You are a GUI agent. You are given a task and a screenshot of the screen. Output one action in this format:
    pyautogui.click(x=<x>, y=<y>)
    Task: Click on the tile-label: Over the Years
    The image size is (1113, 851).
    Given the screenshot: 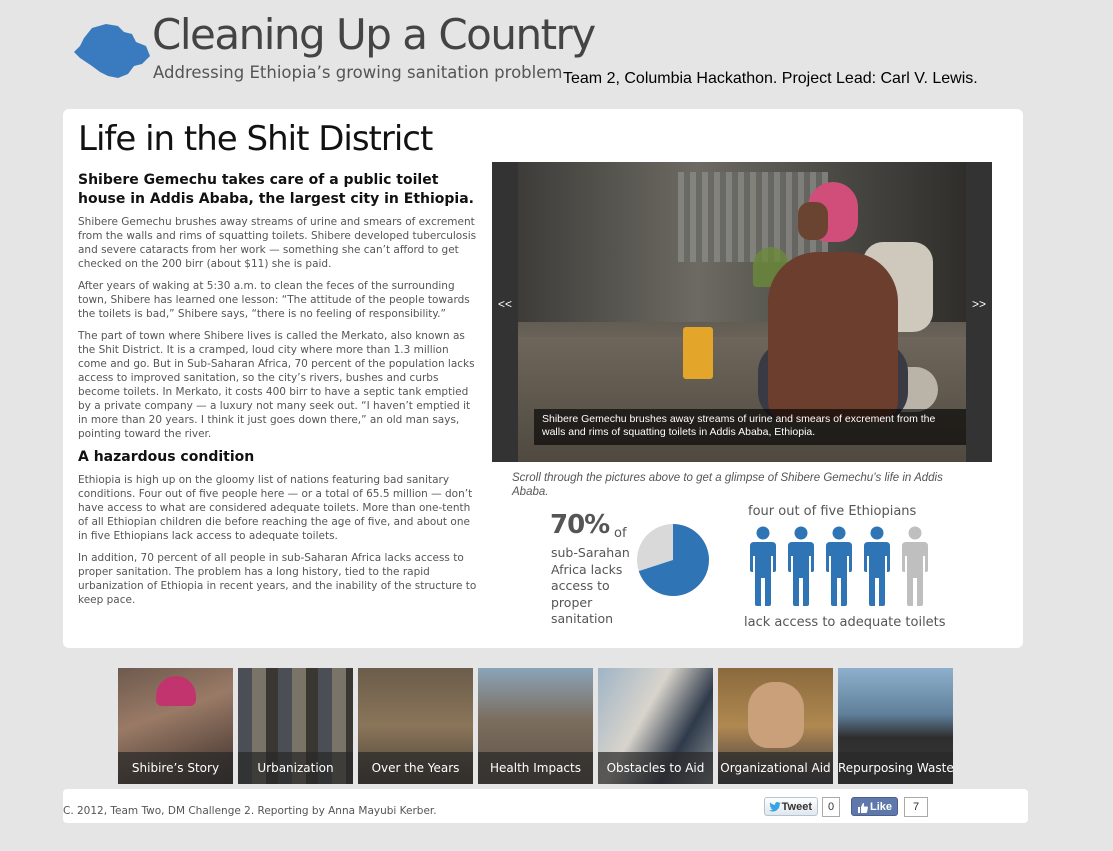 What is the action you would take?
    pyautogui.click(x=415, y=768)
    